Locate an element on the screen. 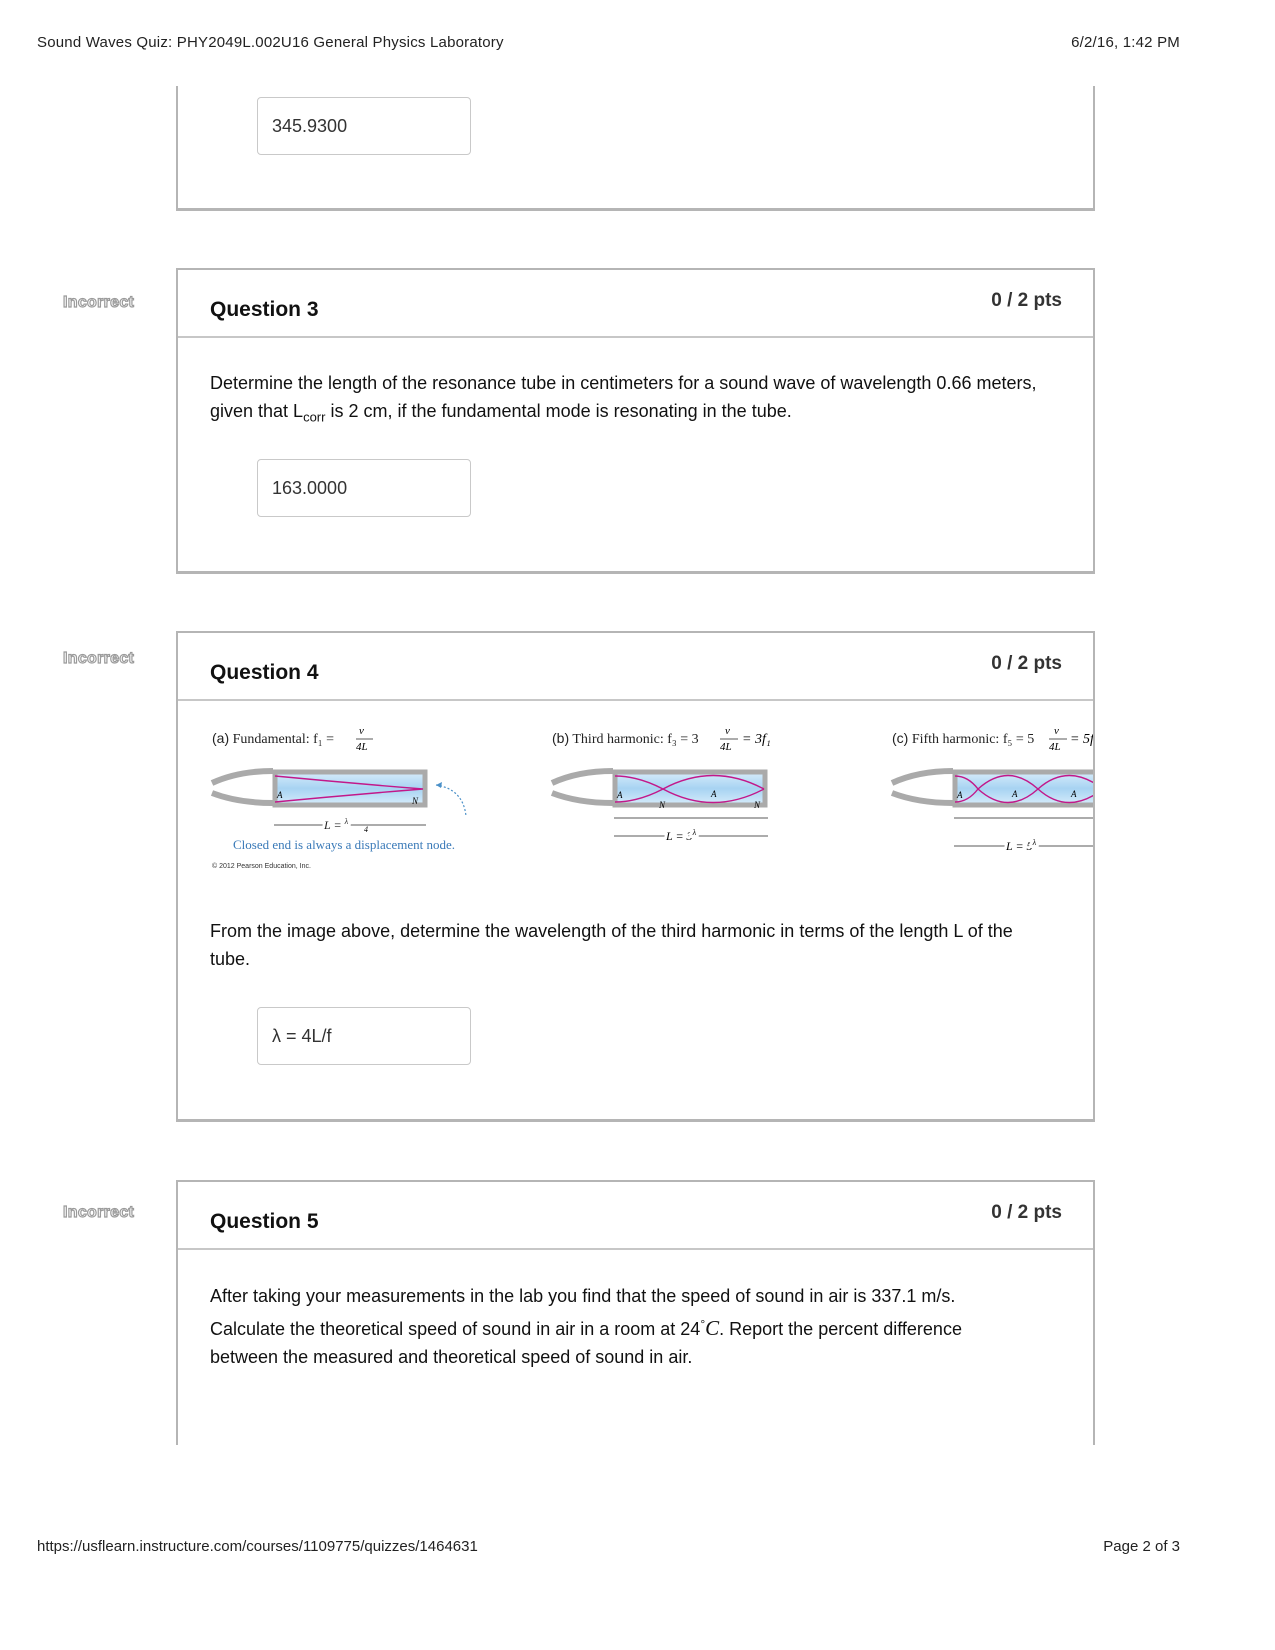  question-4-answer-field: λ = 4L/f is located at coordinates (364, 1036).